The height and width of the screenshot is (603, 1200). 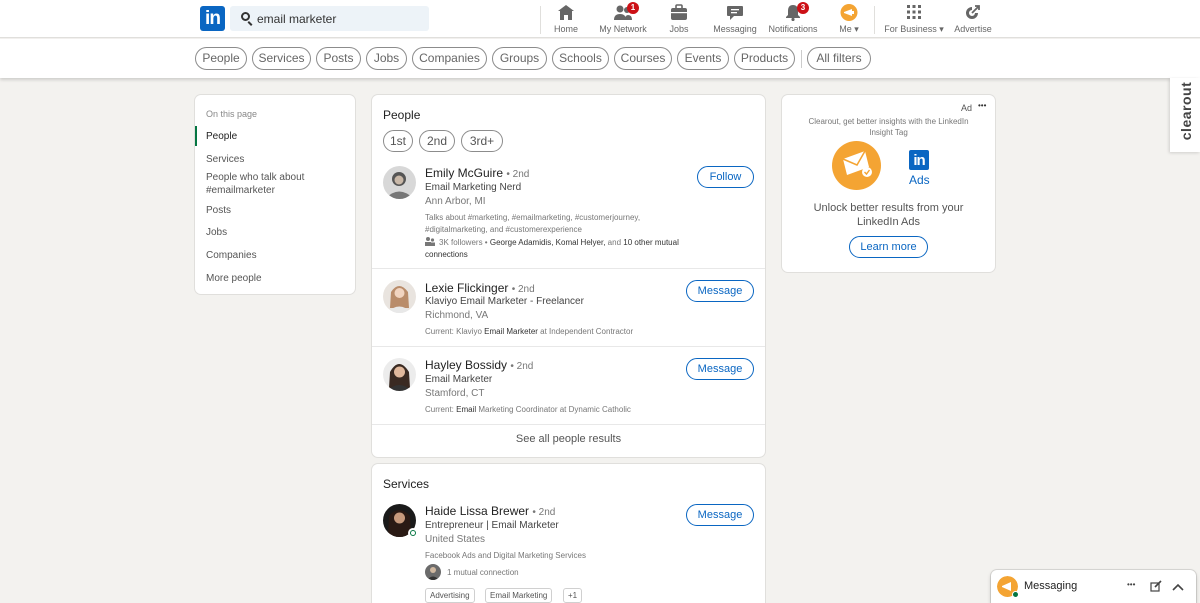 I want to click on nav-label: Advertise, so click(x=973, y=29).